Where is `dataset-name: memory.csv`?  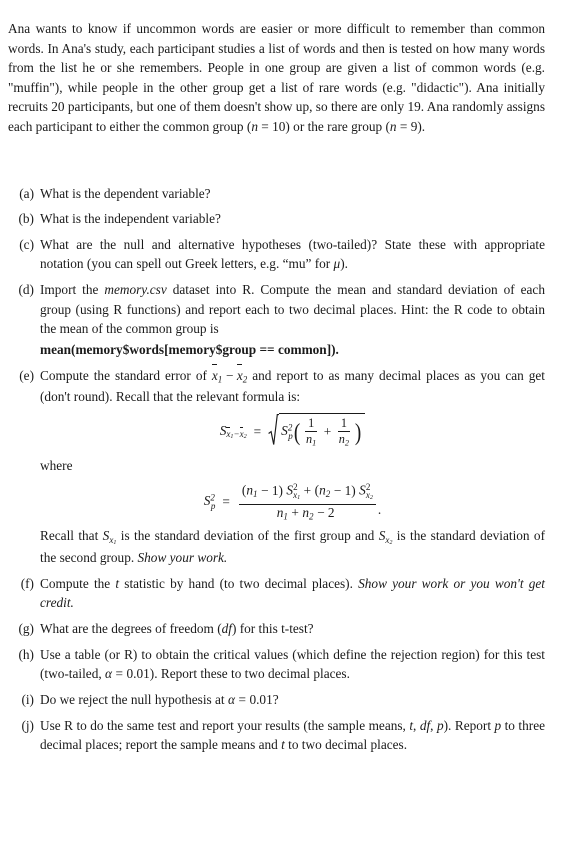
dataset-name: memory.csv is located at coordinates (135, 290).